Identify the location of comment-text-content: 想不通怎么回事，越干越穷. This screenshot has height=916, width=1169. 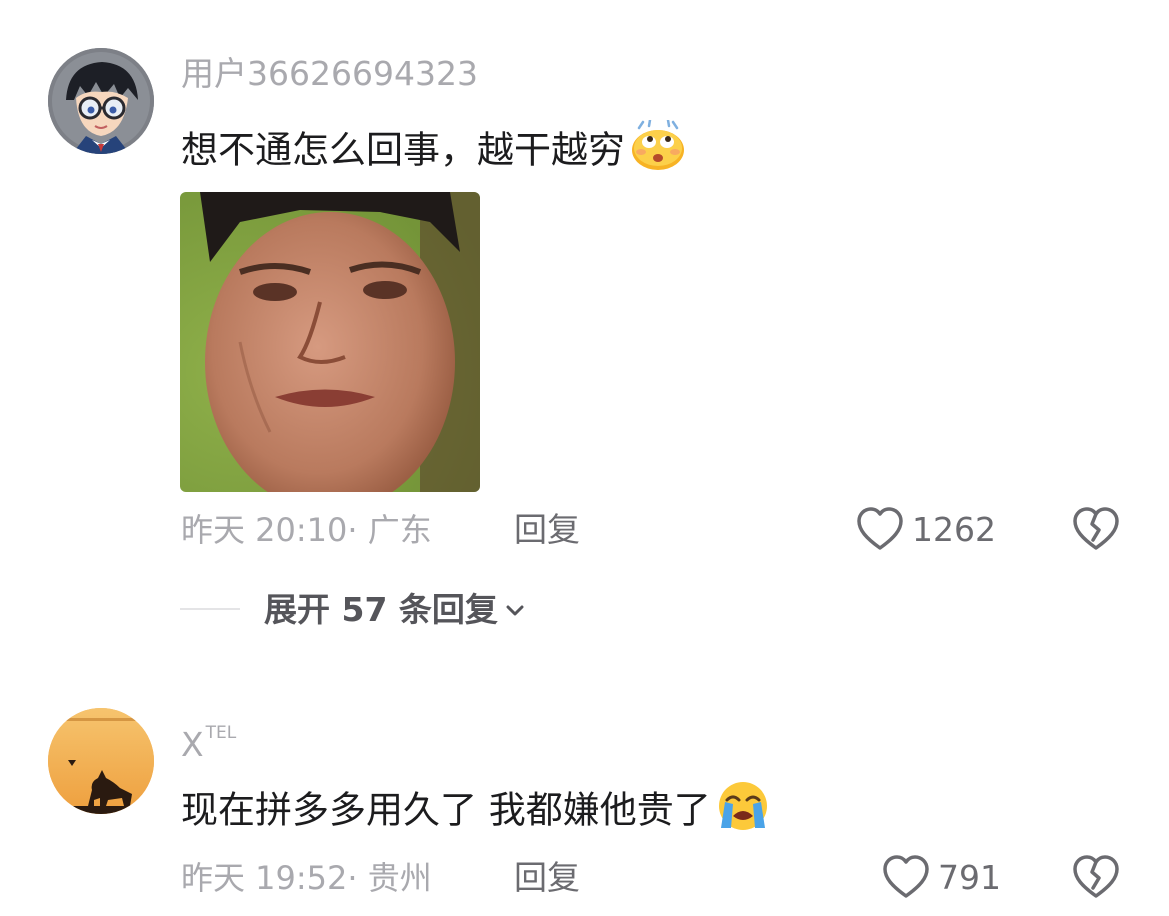
(403, 150).